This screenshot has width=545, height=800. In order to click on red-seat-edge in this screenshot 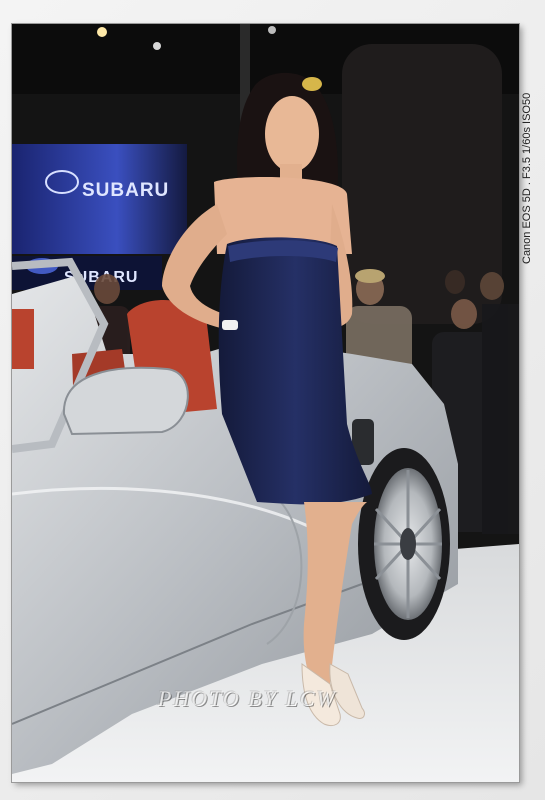, I will do `click(23, 339)`.